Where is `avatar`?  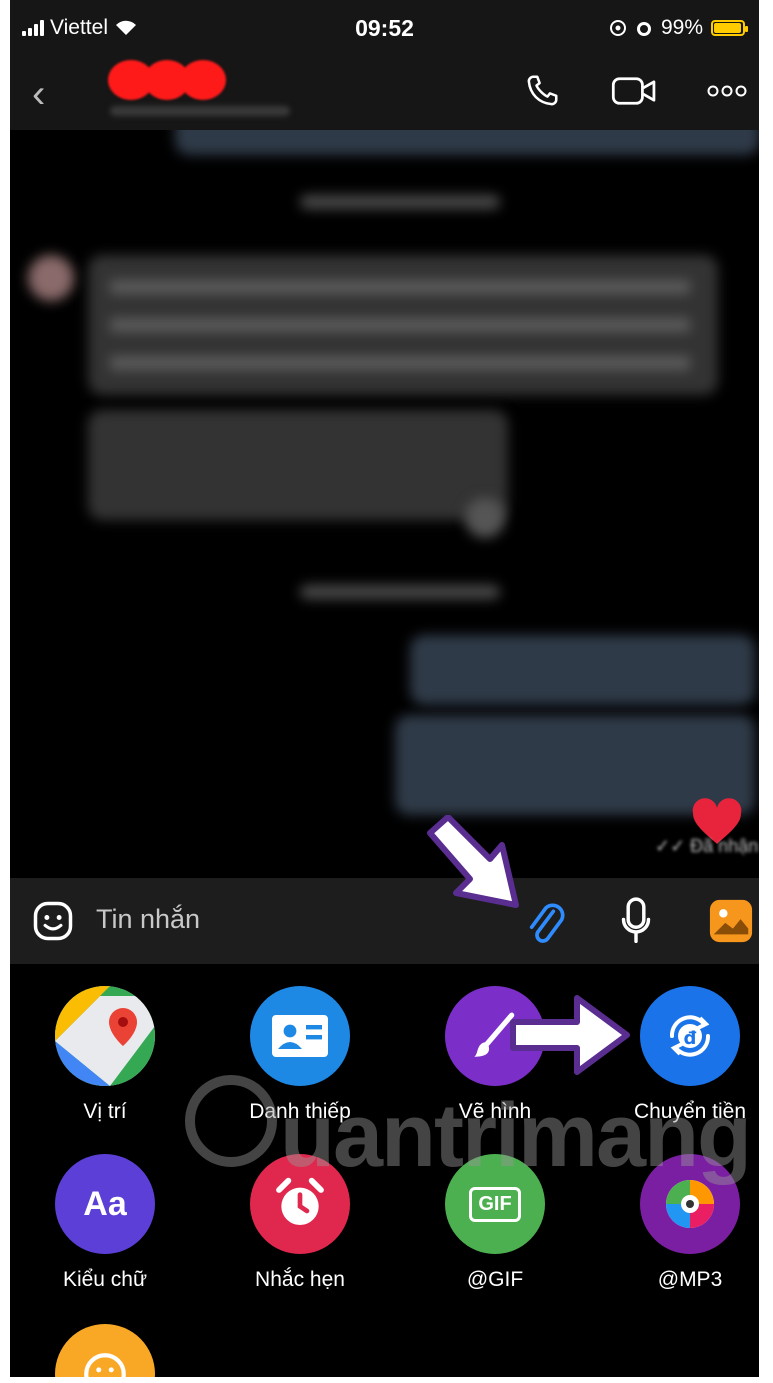
avatar is located at coordinates (51, 278).